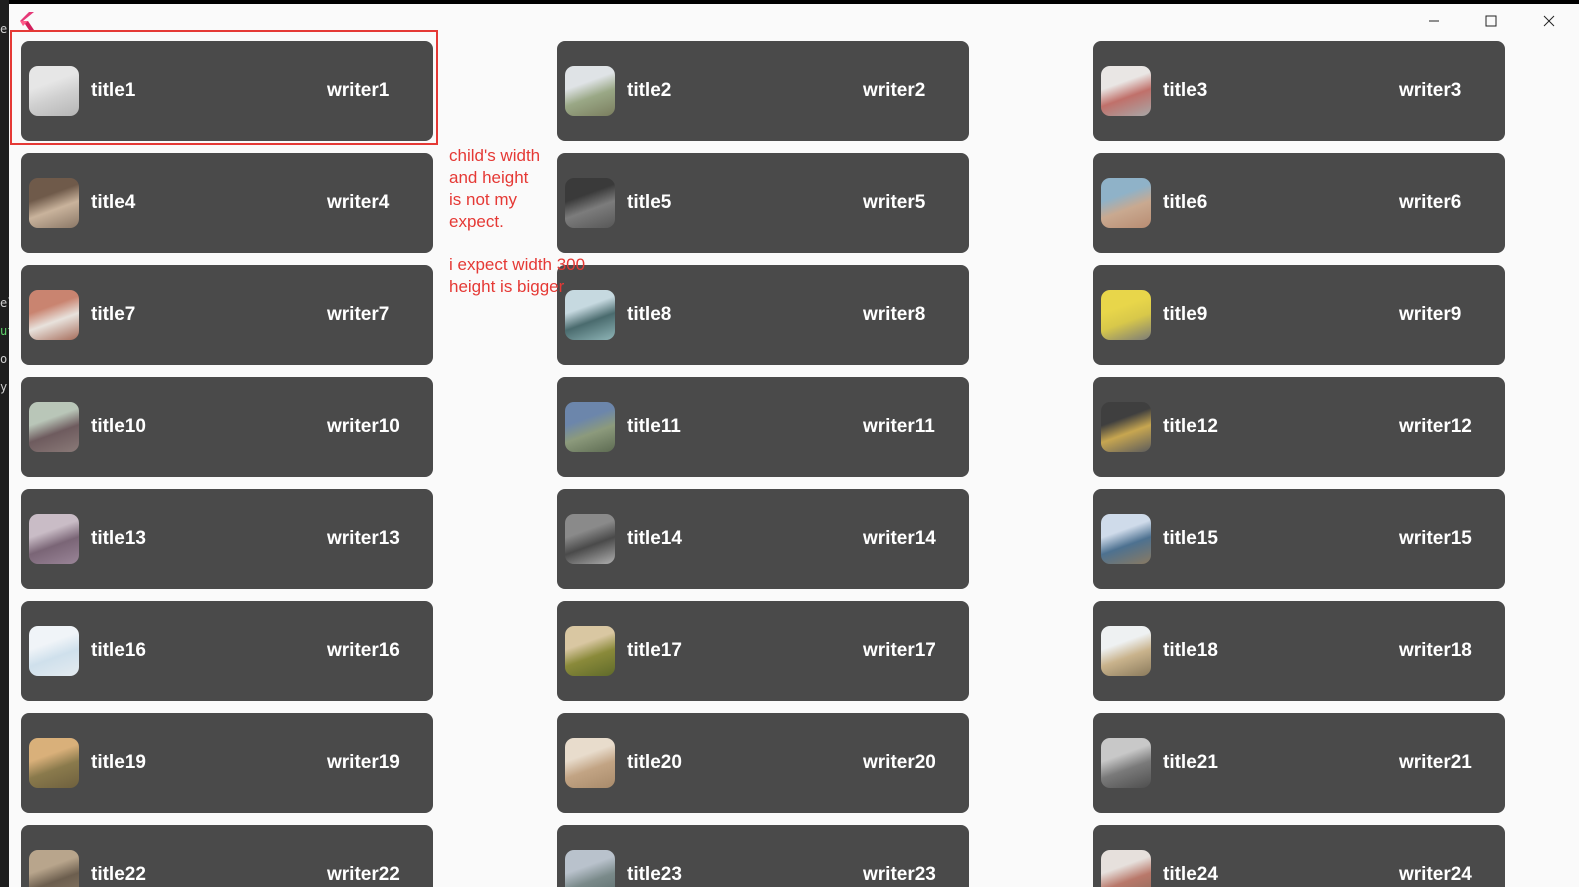 This screenshot has width=1579, height=887. Describe the element at coordinates (363, 874) in the screenshot. I see `card-writer: writer22` at that location.